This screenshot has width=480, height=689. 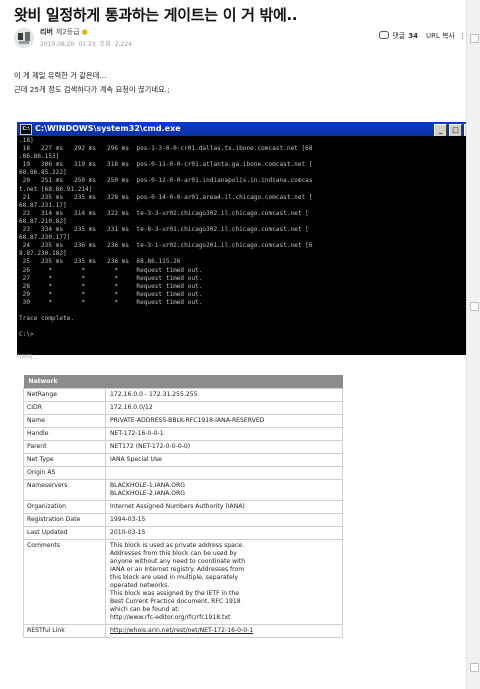 I want to click on avatar-image, so click(x=24, y=38).